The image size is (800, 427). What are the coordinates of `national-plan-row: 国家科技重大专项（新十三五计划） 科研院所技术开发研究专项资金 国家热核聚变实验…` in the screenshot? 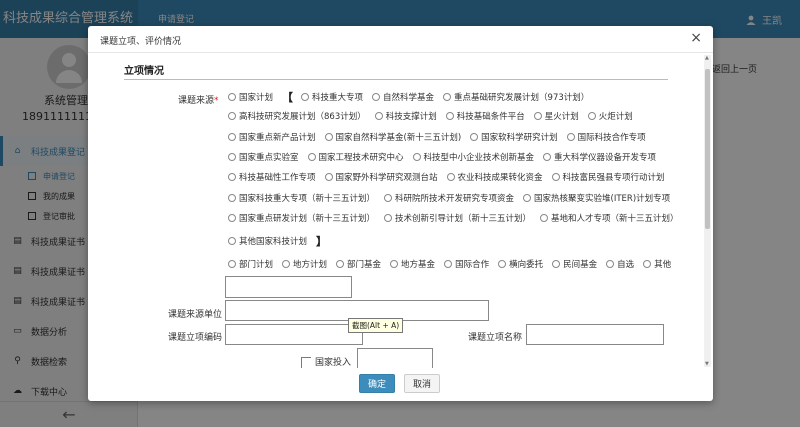 It's located at (453, 198).